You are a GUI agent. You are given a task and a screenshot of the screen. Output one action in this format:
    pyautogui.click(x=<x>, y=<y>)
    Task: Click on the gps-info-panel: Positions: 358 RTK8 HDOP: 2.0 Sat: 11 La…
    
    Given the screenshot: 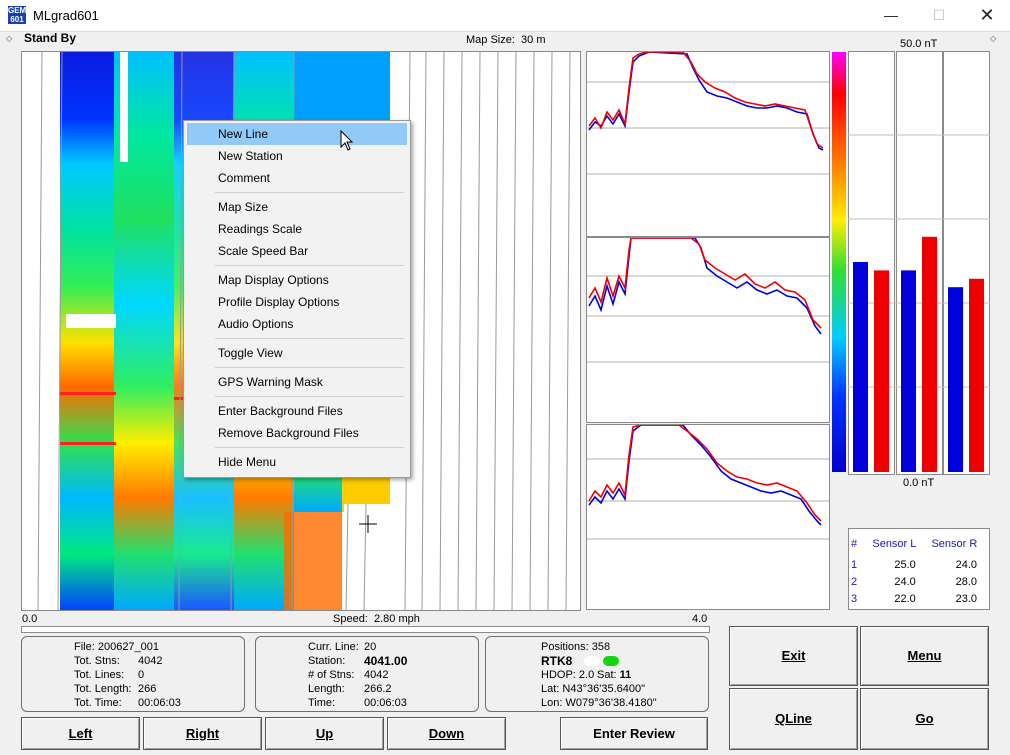 What is the action you would take?
    pyautogui.click(x=597, y=674)
    